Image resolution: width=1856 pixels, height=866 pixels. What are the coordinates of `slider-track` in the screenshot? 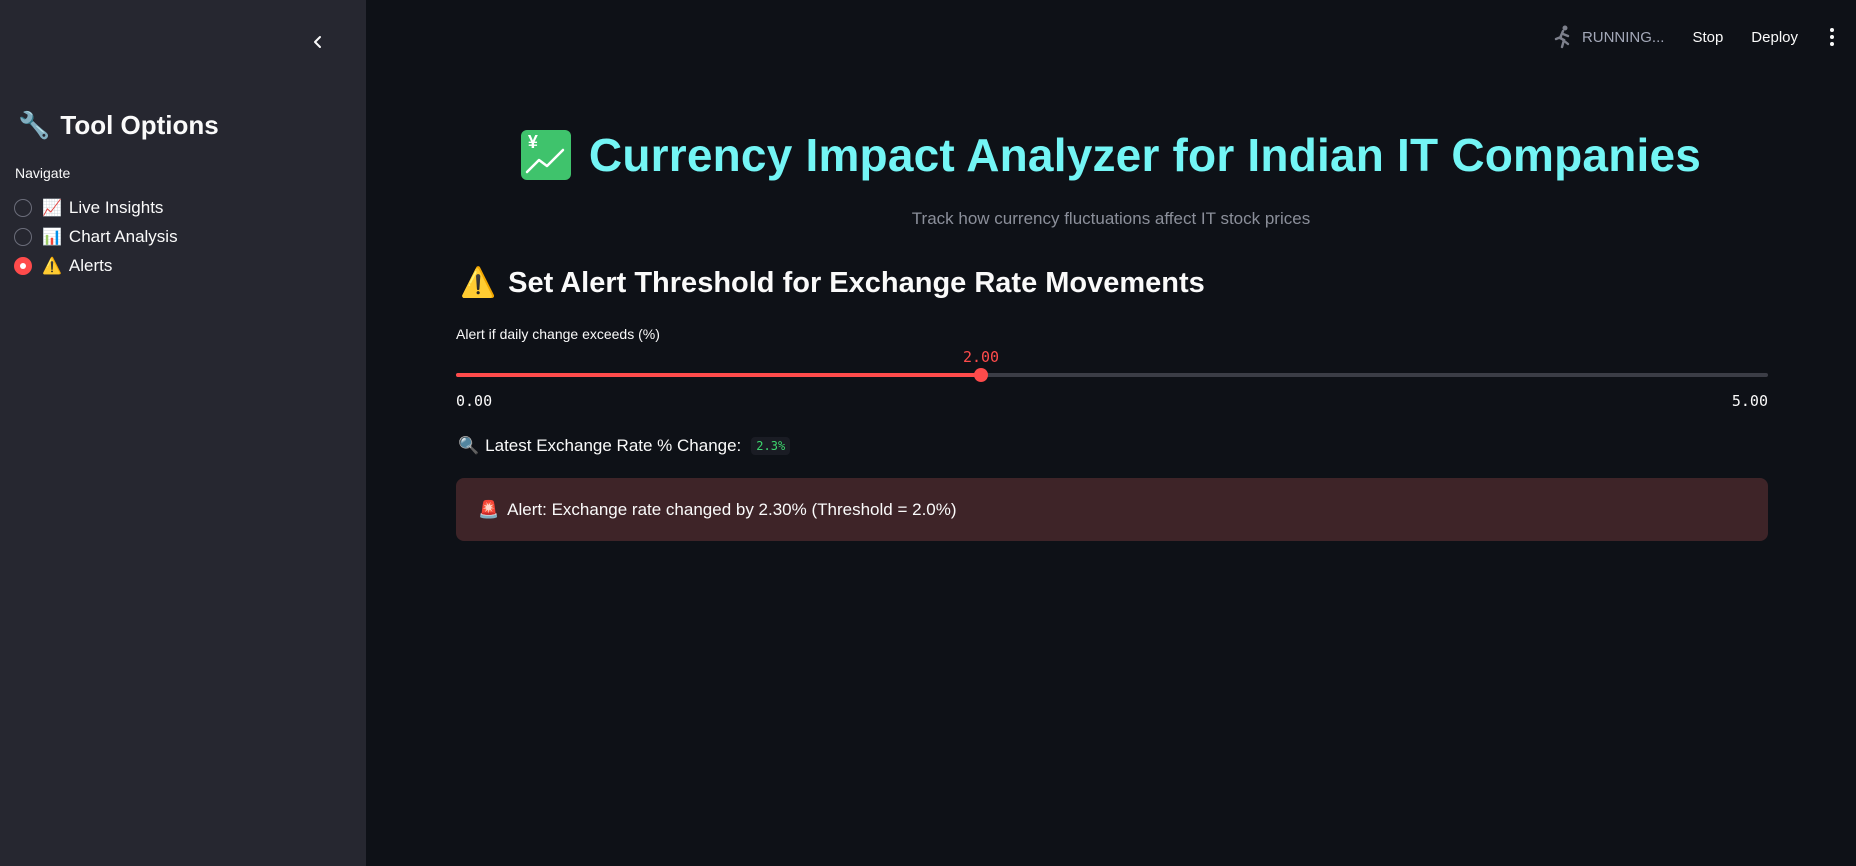 It's located at (1112, 375).